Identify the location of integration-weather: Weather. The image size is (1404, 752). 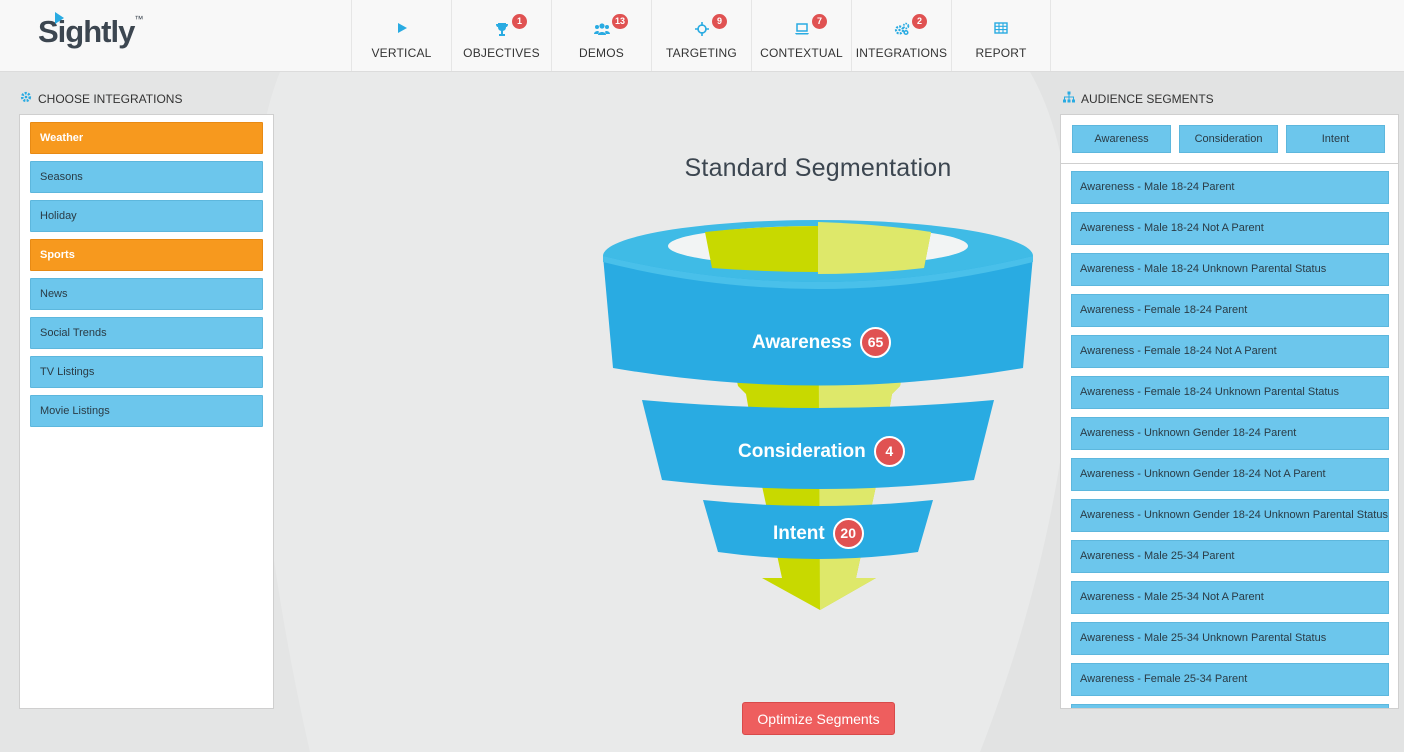
(146, 138).